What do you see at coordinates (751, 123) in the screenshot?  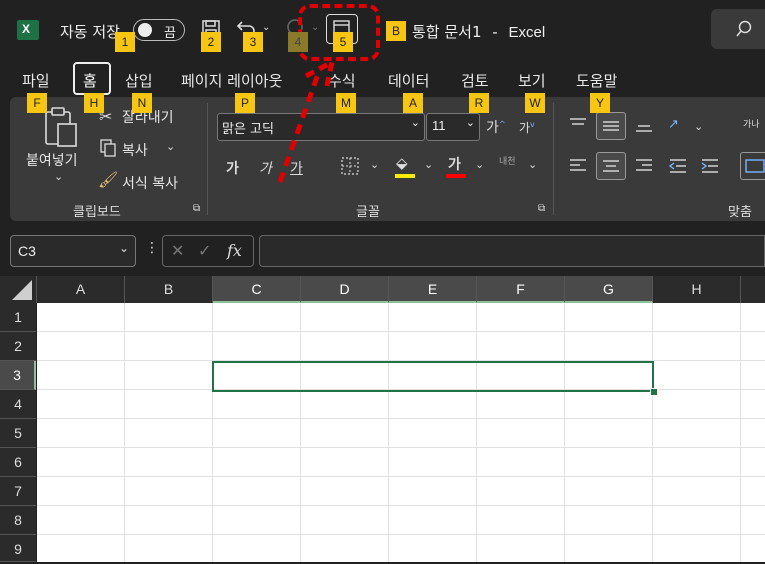 I see `wrap-text-icon: 가나` at bounding box center [751, 123].